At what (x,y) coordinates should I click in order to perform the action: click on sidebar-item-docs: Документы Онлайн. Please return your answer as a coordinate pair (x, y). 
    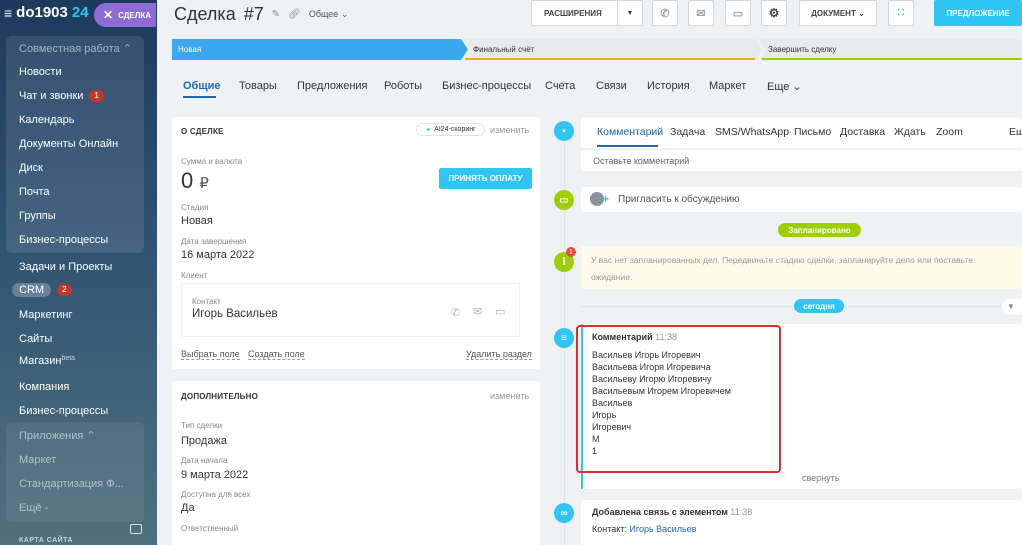
    Looking at the image, I should click on (68, 144).